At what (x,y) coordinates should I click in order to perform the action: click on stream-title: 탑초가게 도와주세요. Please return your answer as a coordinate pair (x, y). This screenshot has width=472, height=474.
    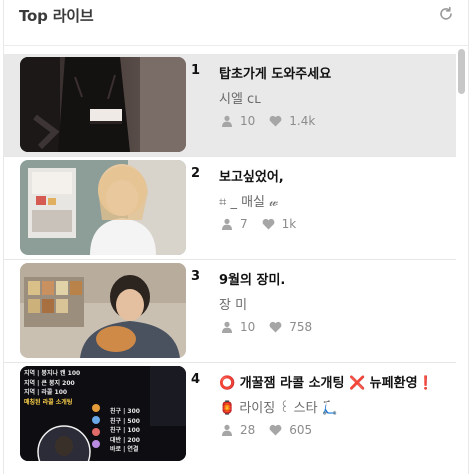
    Looking at the image, I should click on (275, 74).